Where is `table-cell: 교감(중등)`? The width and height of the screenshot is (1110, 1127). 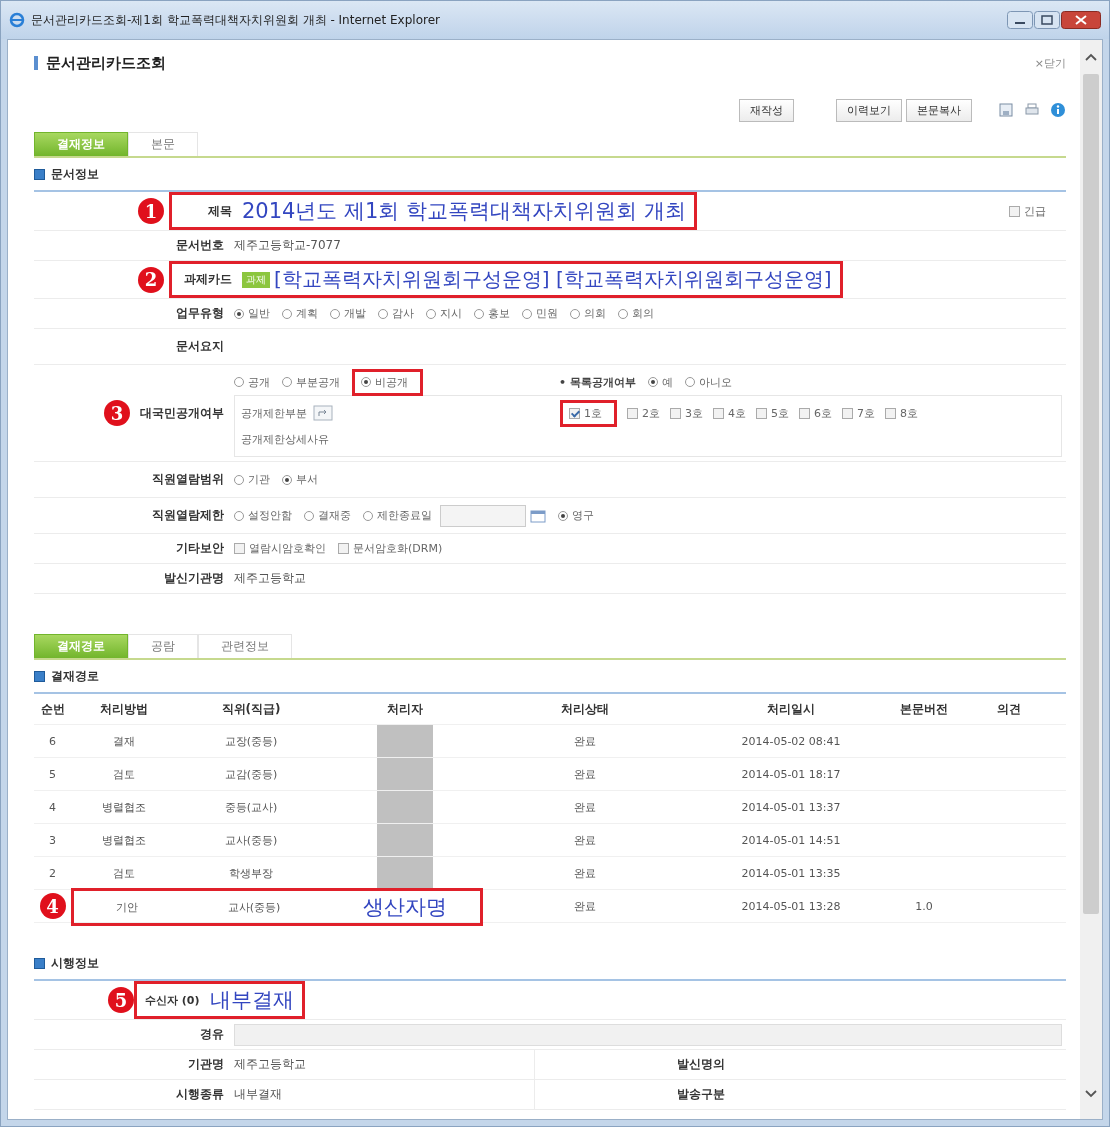 table-cell: 교감(중등) is located at coordinates (251, 774).